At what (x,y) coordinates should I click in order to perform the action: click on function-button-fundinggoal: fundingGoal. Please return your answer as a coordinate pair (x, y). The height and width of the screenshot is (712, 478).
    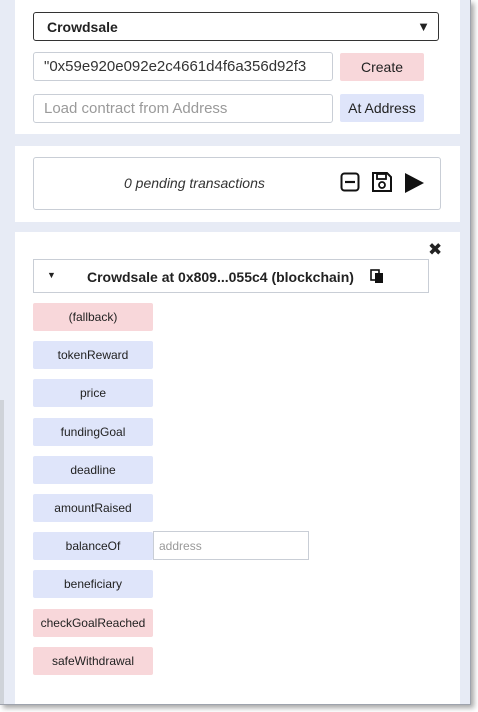
    Looking at the image, I should click on (93, 432).